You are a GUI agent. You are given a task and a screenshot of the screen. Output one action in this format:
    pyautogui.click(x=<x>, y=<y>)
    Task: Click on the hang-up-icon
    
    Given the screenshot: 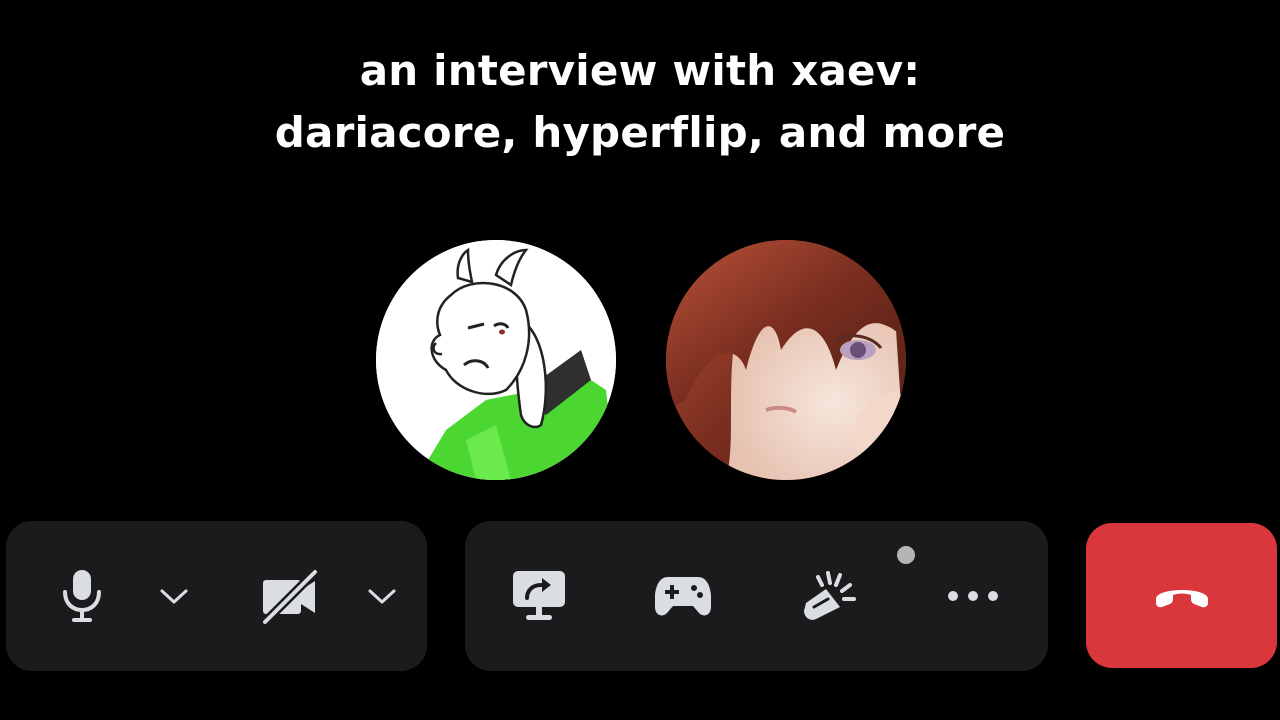 What is the action you would take?
    pyautogui.click(x=1181, y=598)
    